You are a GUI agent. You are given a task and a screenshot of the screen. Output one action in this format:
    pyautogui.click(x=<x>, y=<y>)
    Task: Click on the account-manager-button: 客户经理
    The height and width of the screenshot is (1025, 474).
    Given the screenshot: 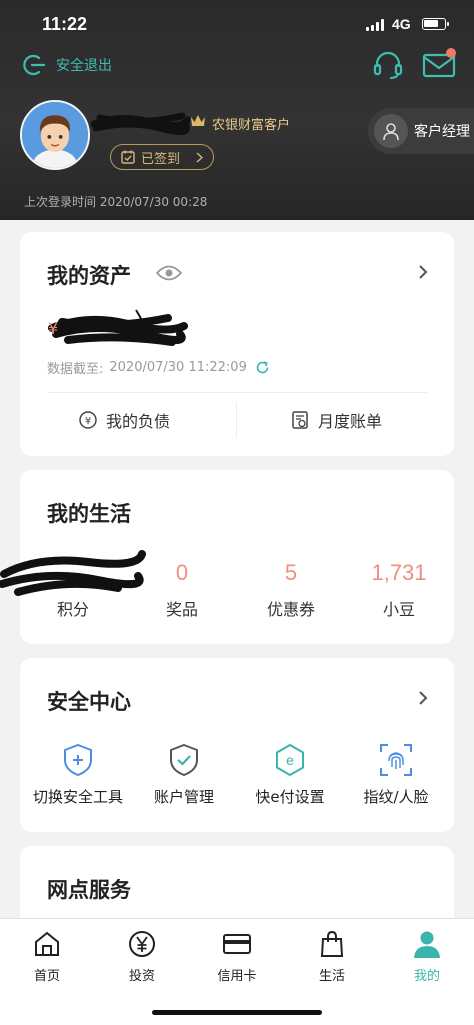 What is the action you would take?
    pyautogui.click(x=421, y=131)
    